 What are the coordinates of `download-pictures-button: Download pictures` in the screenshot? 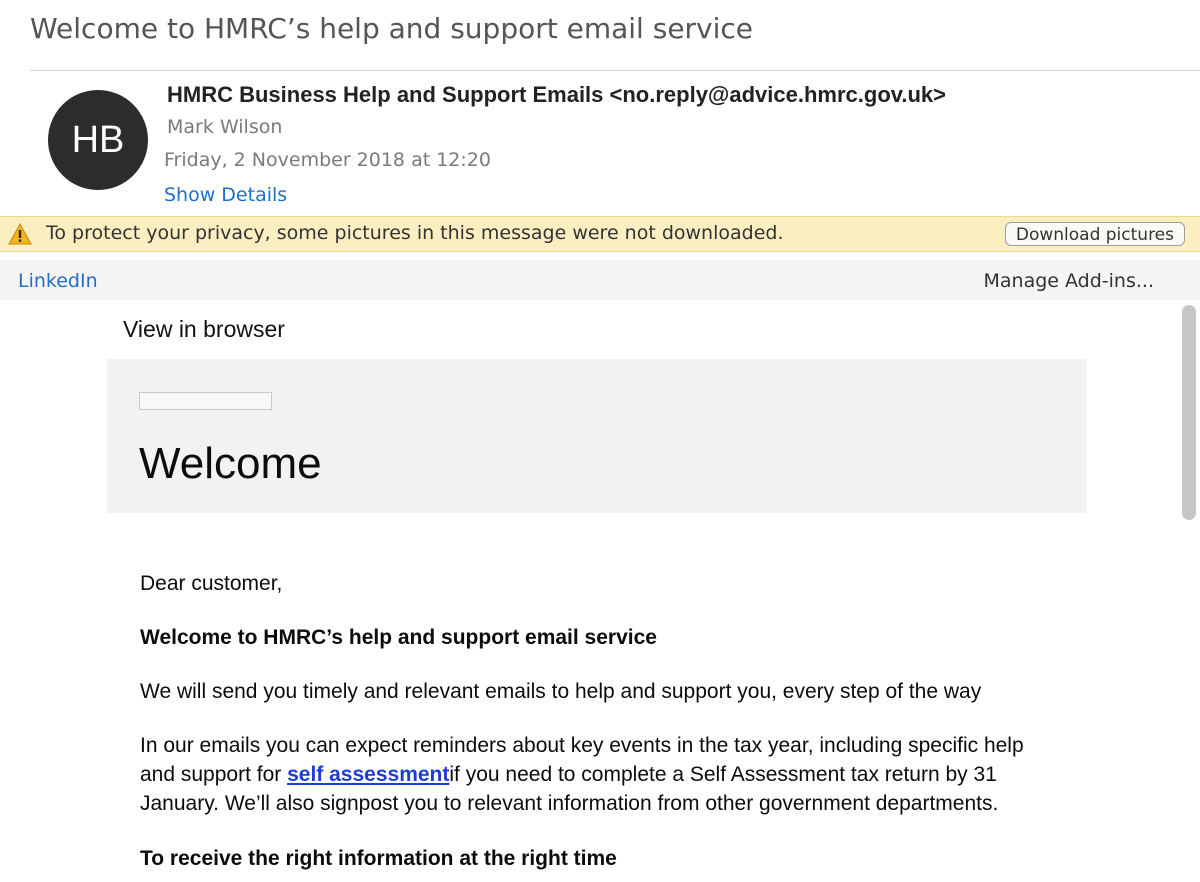 It's located at (1094, 234).